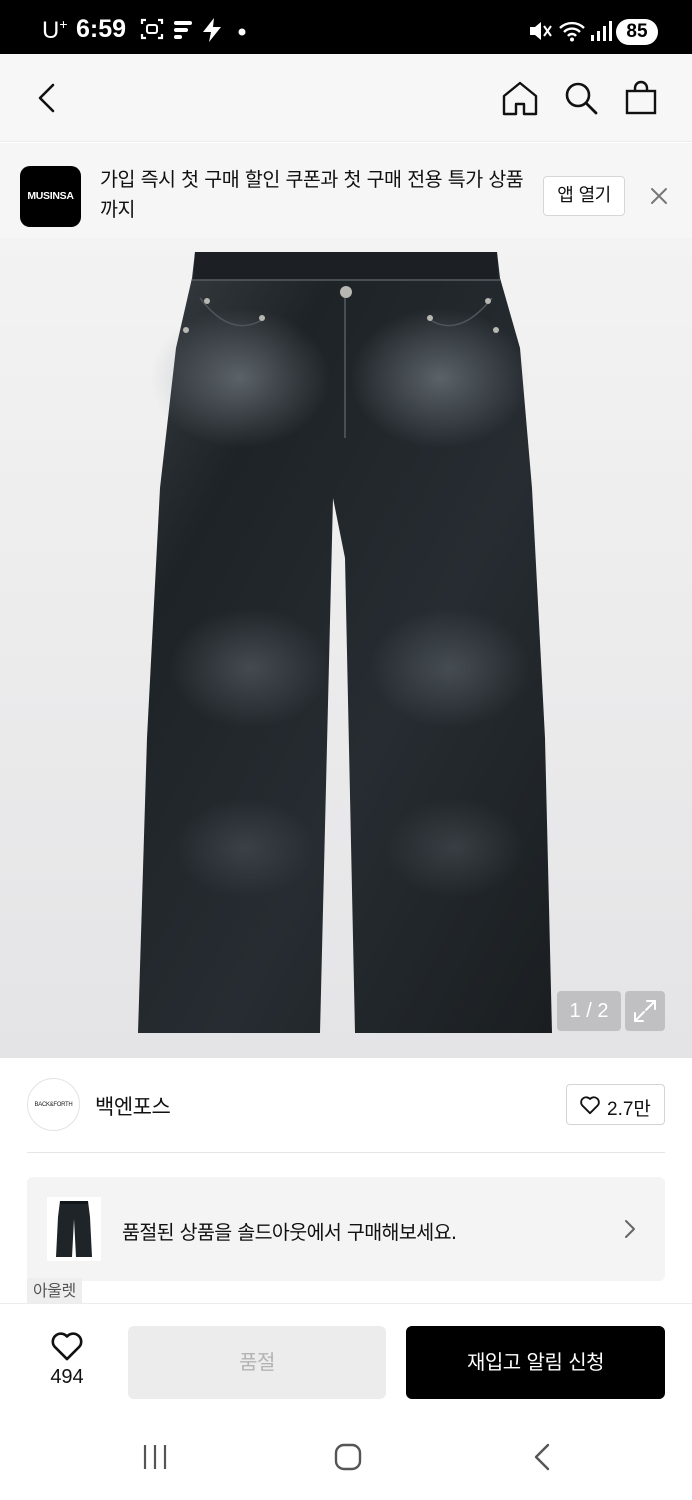 The height and width of the screenshot is (1500, 692). I want to click on expand-button, so click(645, 1011).